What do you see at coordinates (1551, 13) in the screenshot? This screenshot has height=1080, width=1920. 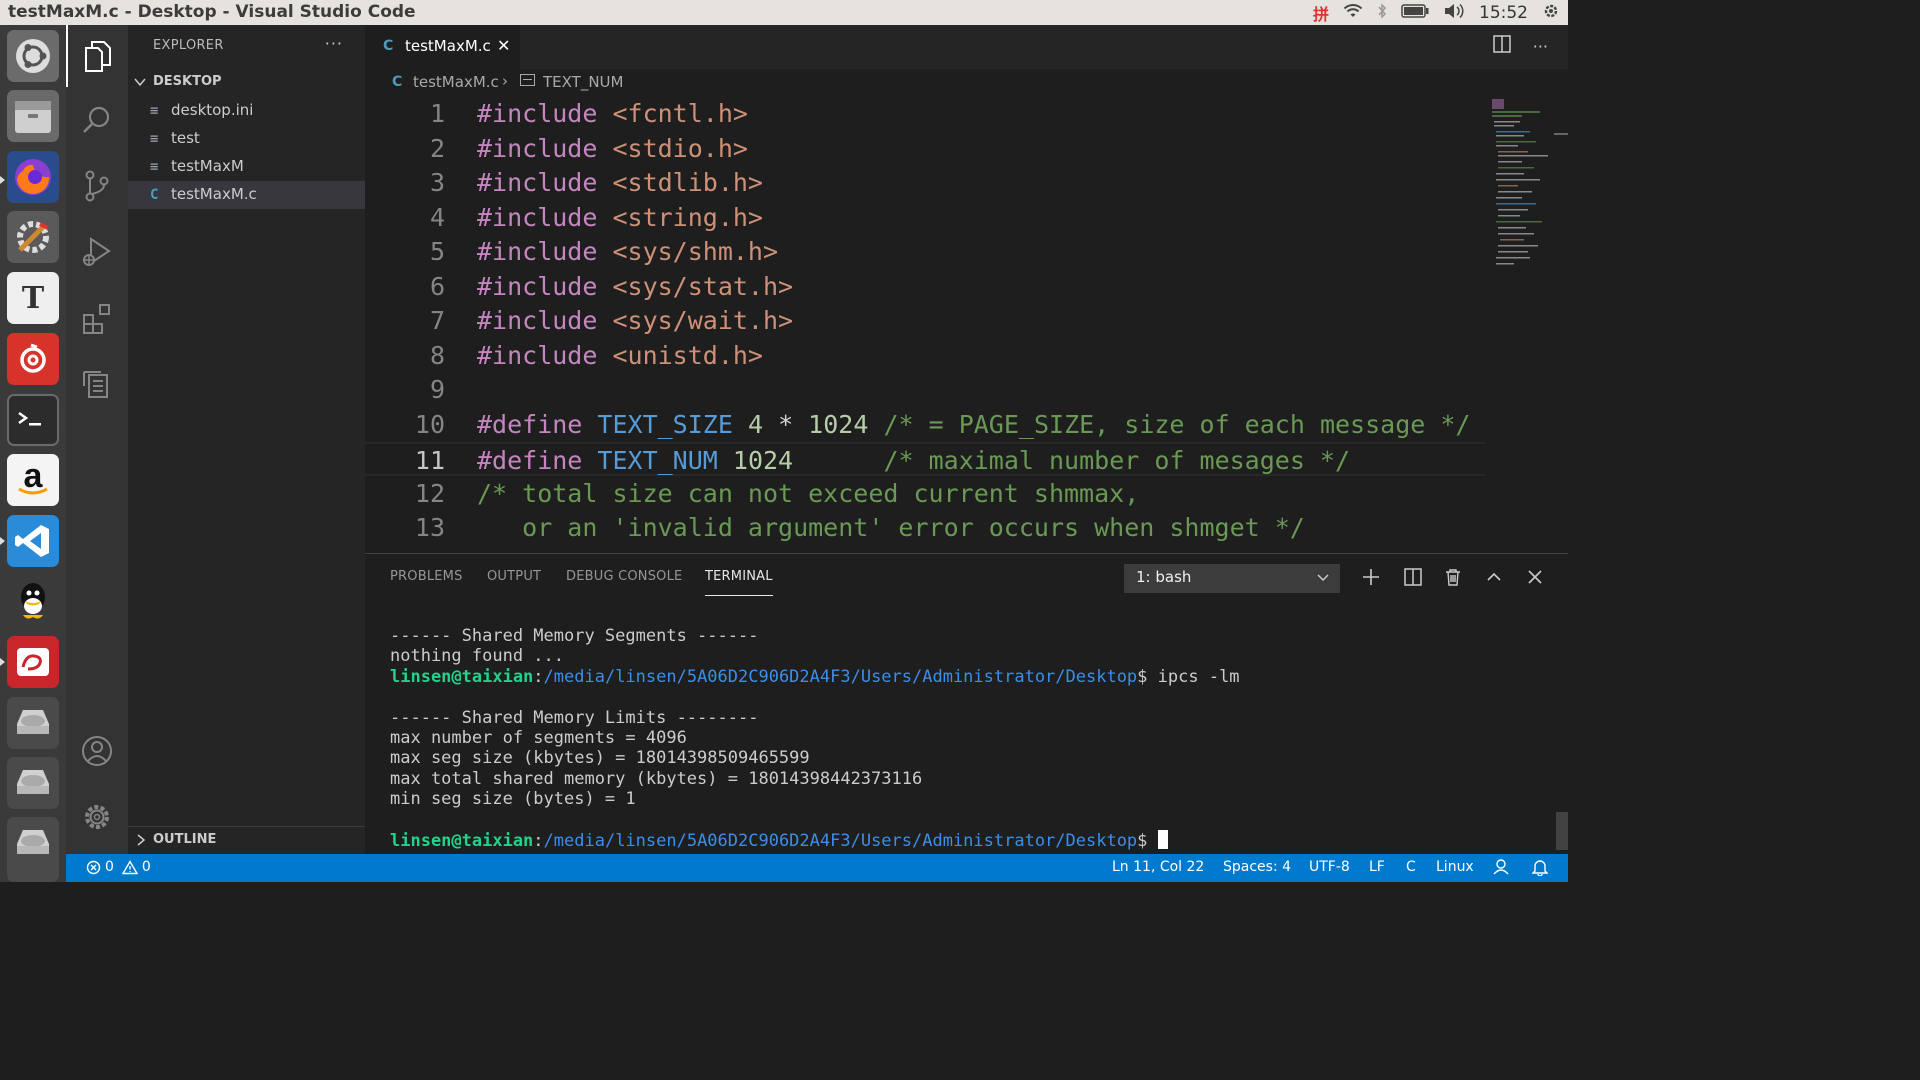 I see `power-gear-icon` at bounding box center [1551, 13].